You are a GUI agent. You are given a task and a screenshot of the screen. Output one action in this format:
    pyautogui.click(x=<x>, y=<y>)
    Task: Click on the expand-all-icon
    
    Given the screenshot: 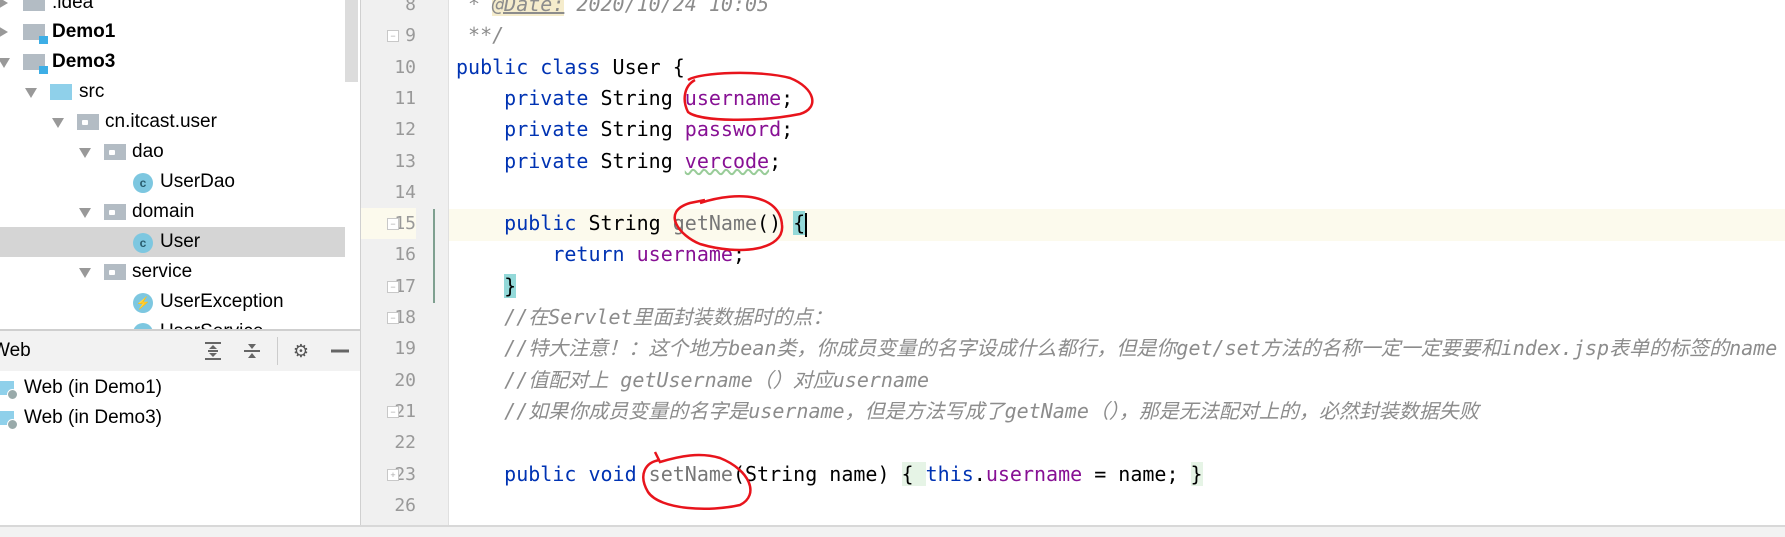 What is the action you would take?
    pyautogui.click(x=213, y=351)
    